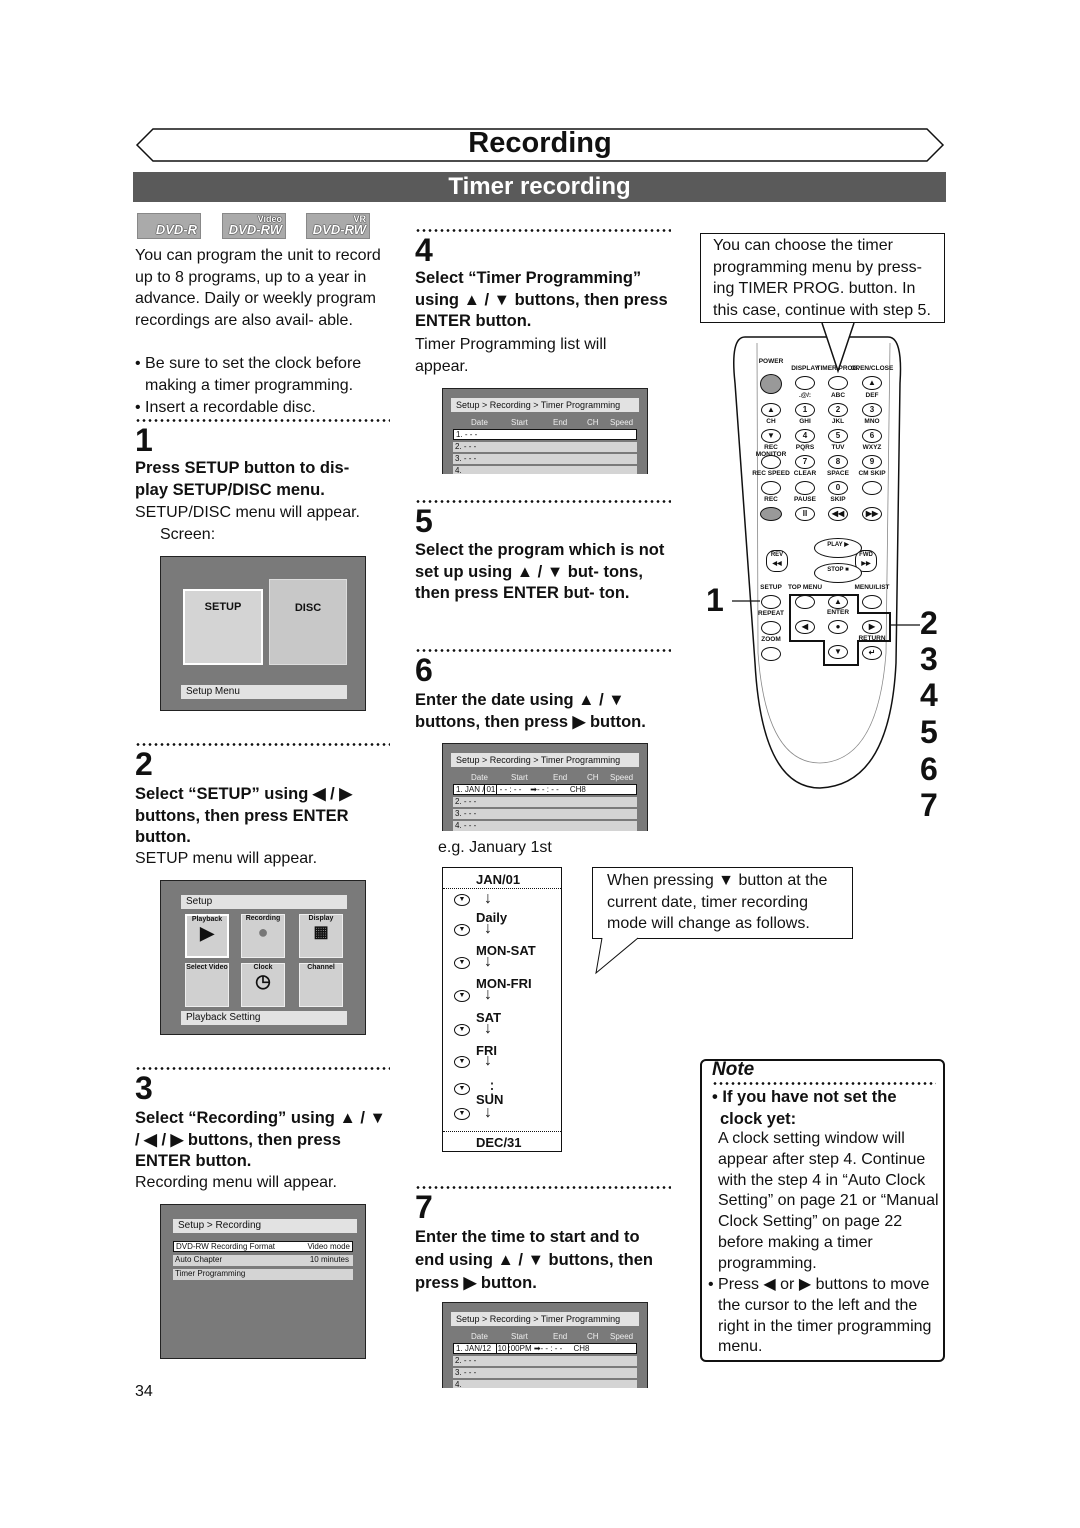  I want to click on remote-step-label: 3, so click(929, 659).